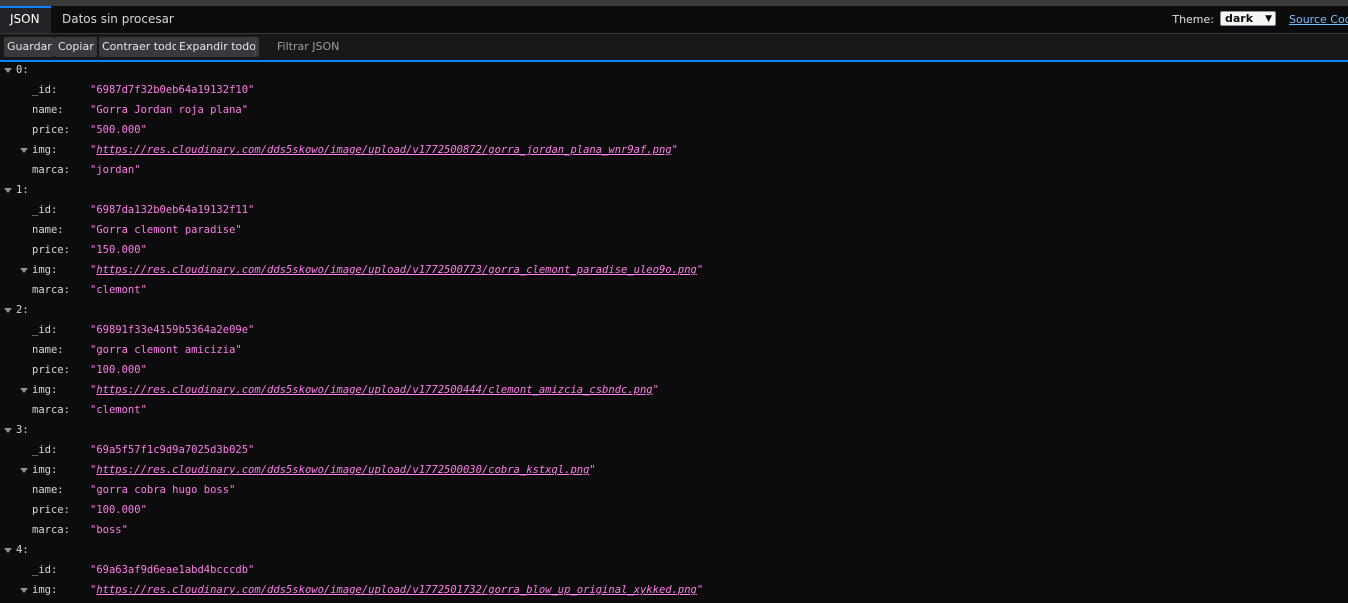 Image resolution: width=1348 pixels, height=603 pixels. I want to click on tree-row-field: price: "500.000", so click(674, 130).